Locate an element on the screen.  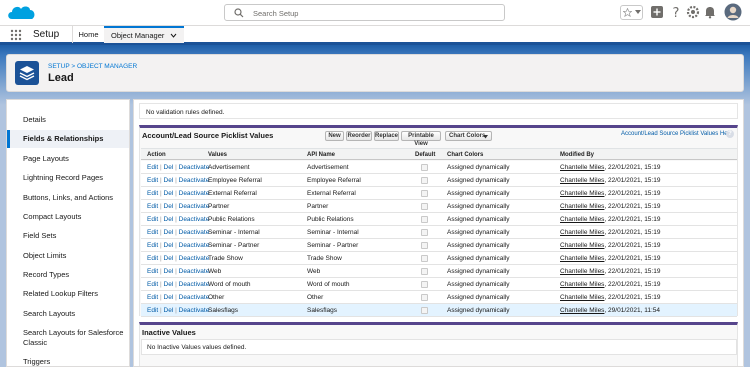
sidebar-item-details: Details is located at coordinates (68, 120).